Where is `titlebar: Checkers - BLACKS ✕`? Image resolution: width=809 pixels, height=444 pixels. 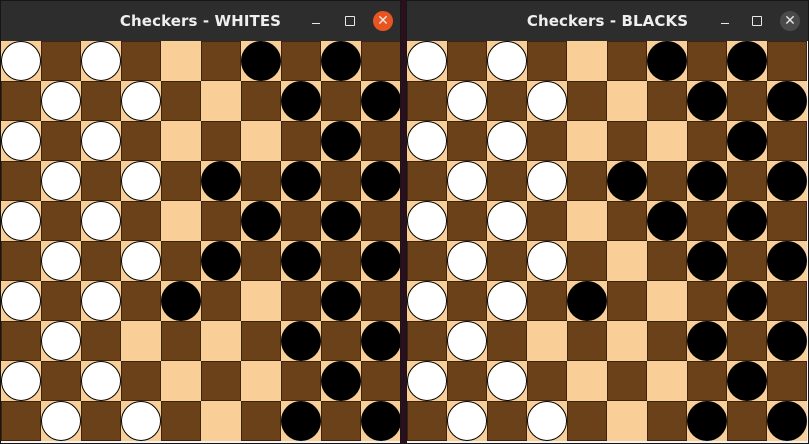 titlebar: Checkers - BLACKS ✕ is located at coordinates (607, 21).